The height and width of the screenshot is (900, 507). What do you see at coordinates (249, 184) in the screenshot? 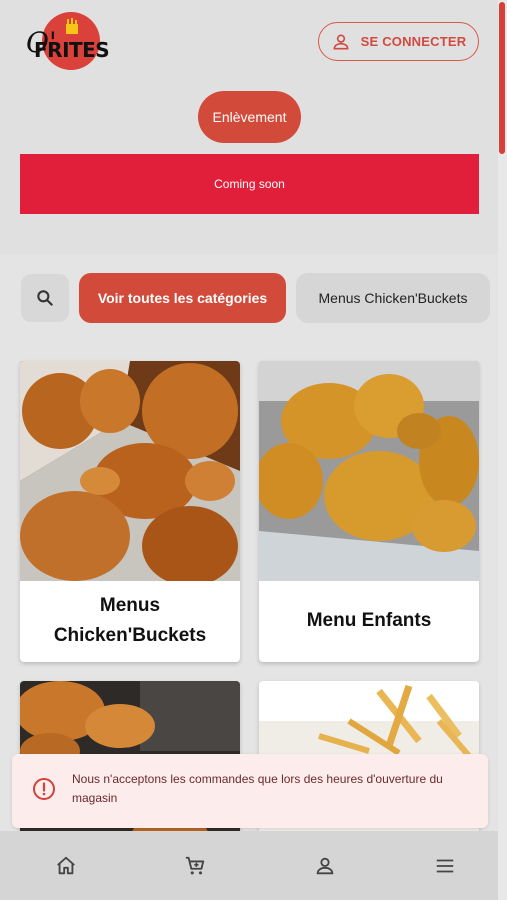
I see `coming-soon-banner: Coming soon` at bounding box center [249, 184].